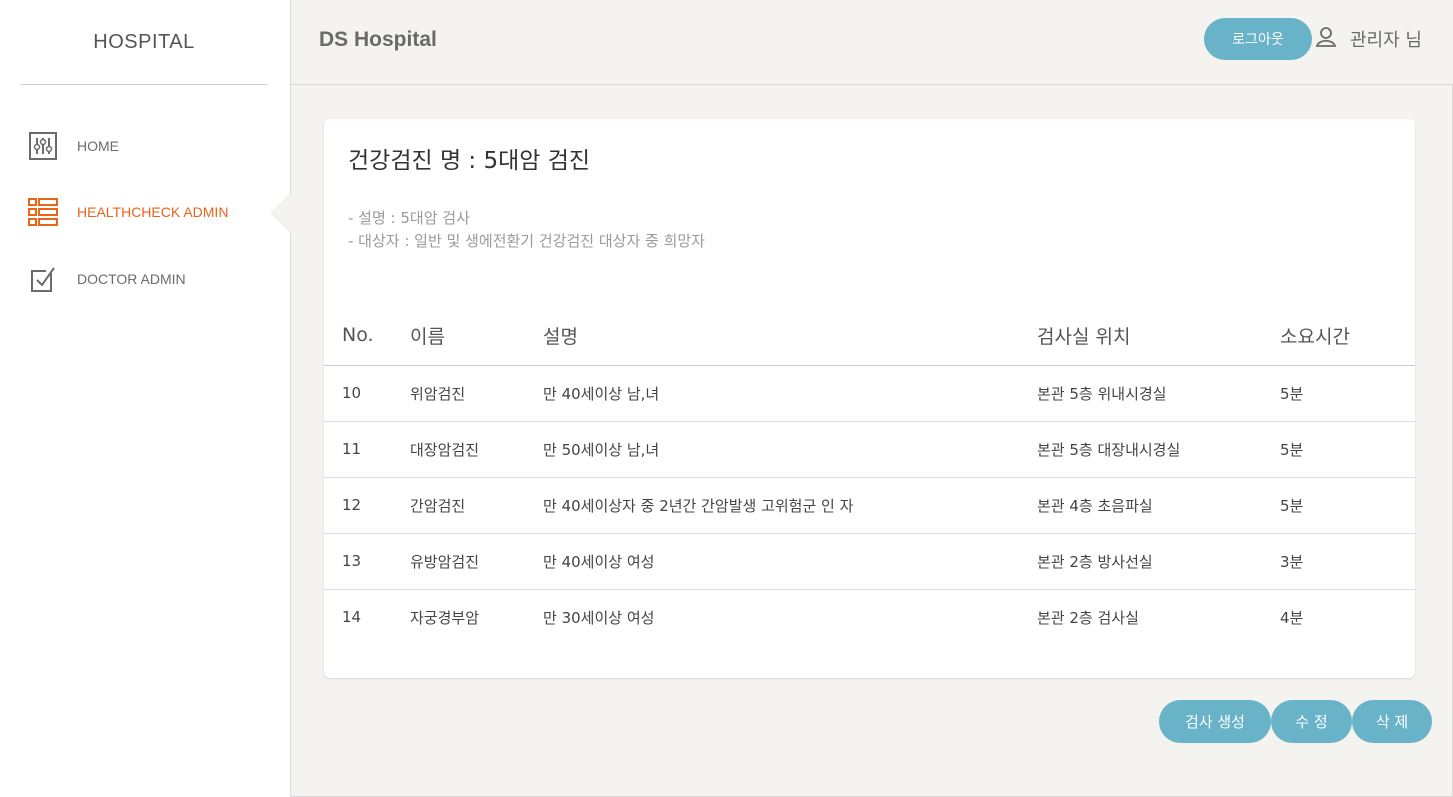 Image resolution: width=1453 pixels, height=797 pixels. I want to click on sidebar-item-label: HEALTHCHECK ADMIN, so click(153, 212).